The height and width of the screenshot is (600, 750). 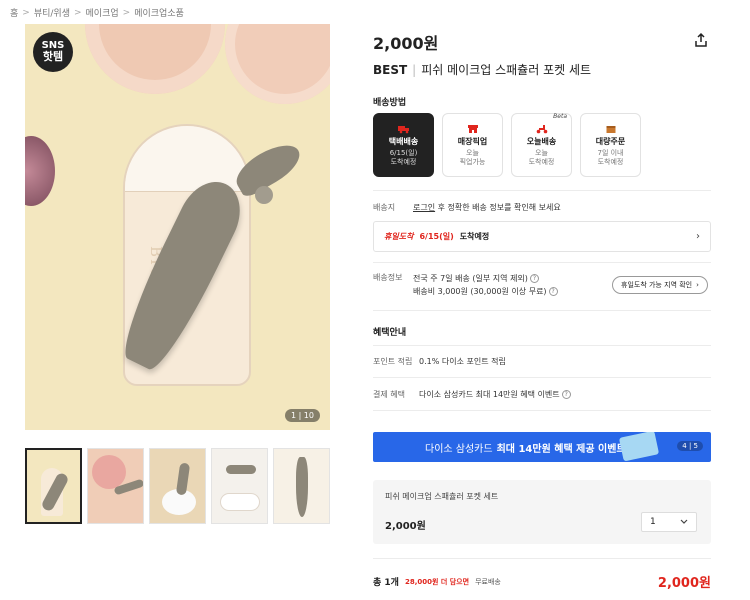 I want to click on shipping-option-same-day: Beta 오늘배송 오늘 도착예정, so click(x=541, y=145).